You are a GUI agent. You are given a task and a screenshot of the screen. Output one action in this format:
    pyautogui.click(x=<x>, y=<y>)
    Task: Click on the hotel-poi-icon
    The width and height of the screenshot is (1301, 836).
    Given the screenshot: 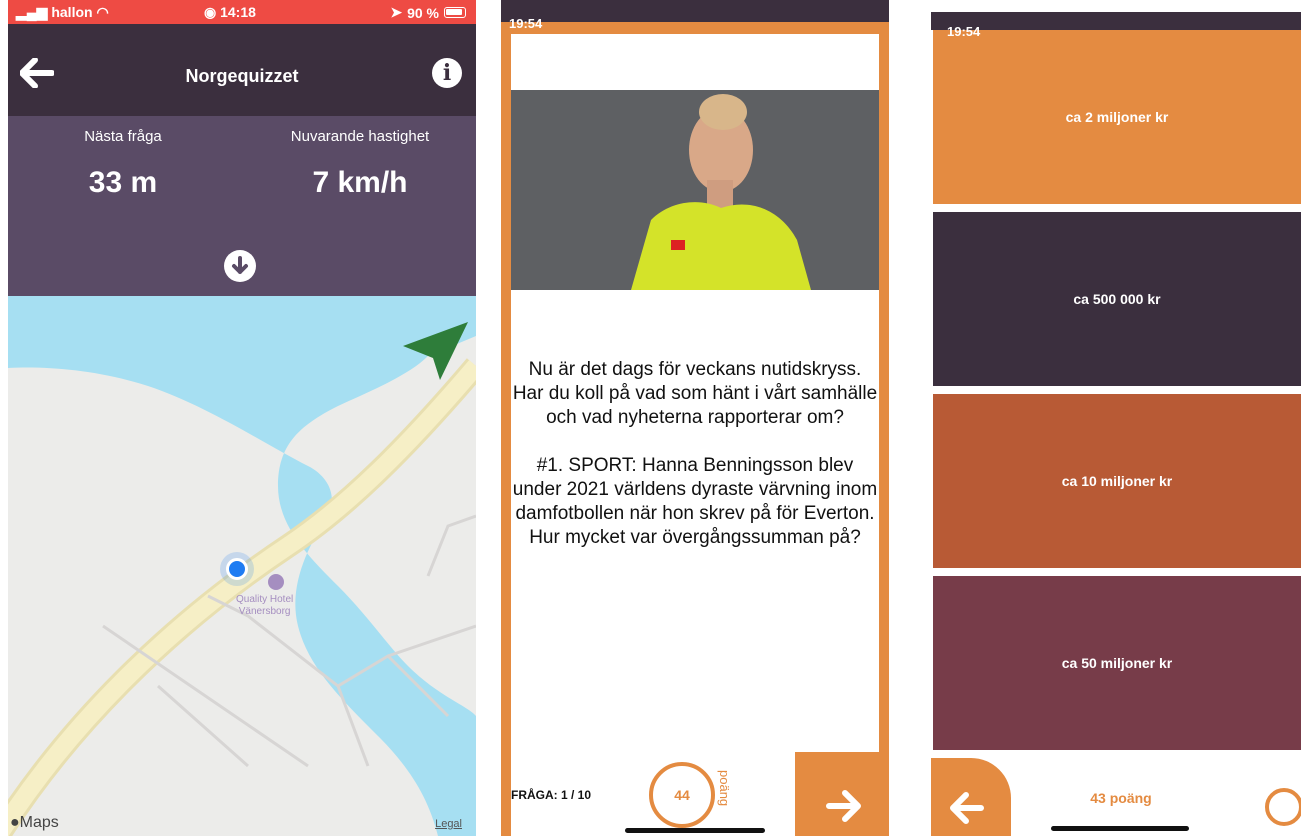 What is the action you would take?
    pyautogui.click(x=276, y=582)
    